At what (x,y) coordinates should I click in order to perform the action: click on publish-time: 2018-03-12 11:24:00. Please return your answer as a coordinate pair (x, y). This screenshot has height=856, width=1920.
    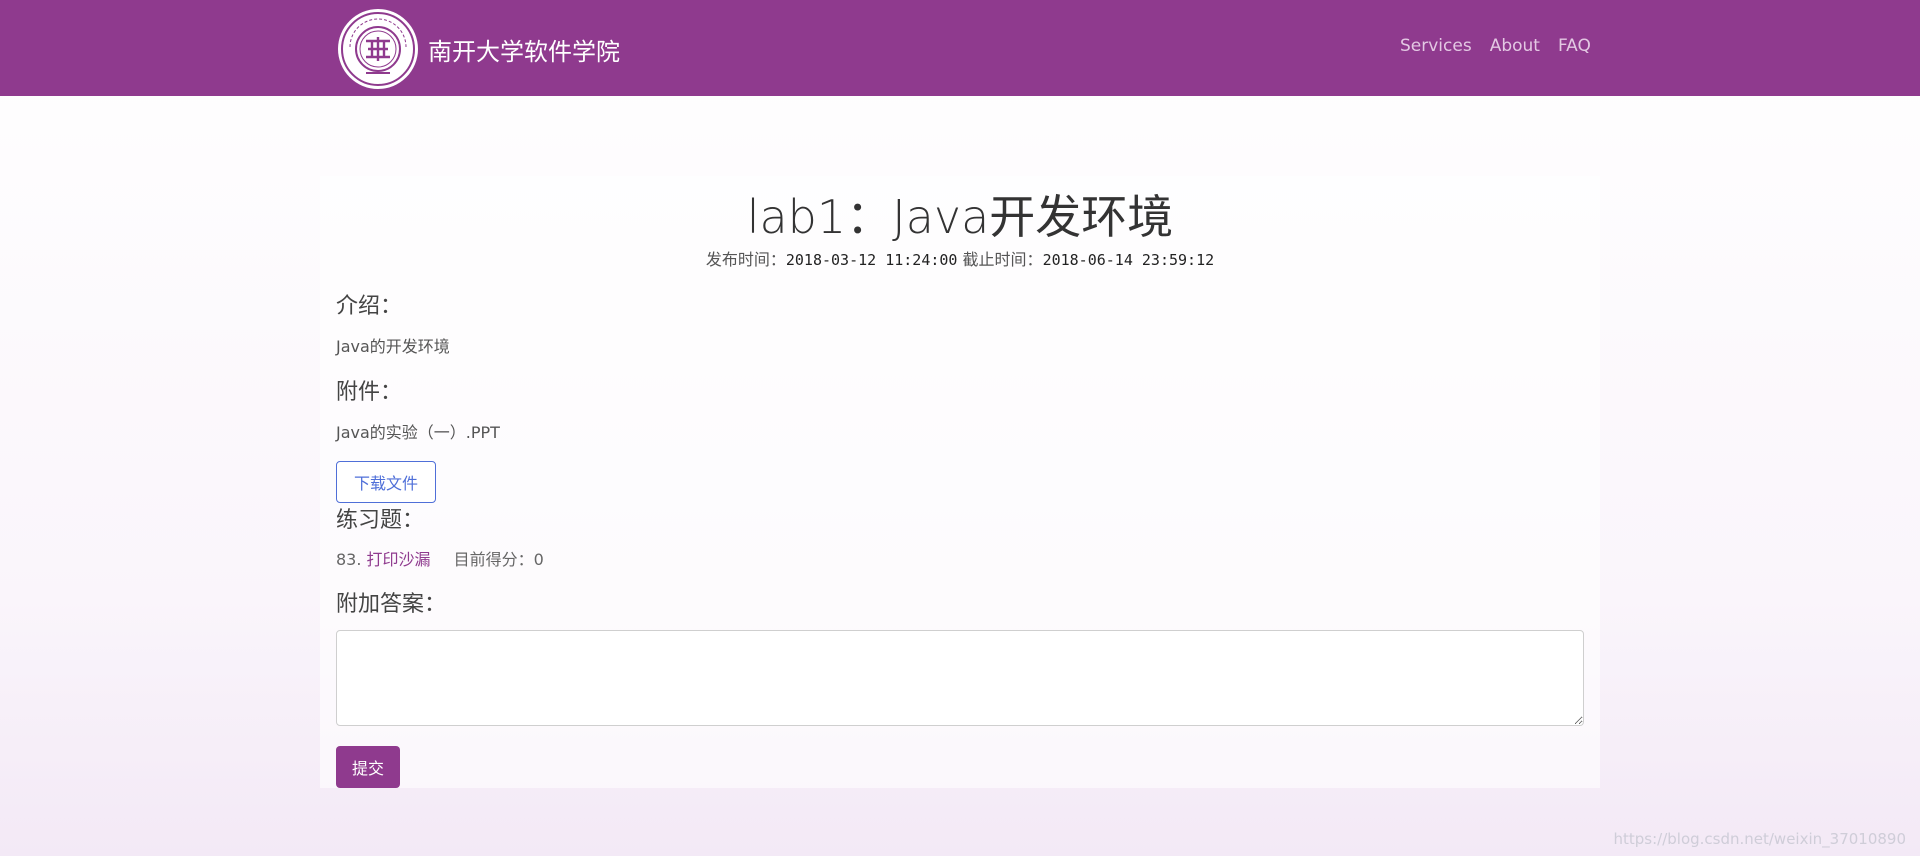
    Looking at the image, I should click on (871, 260).